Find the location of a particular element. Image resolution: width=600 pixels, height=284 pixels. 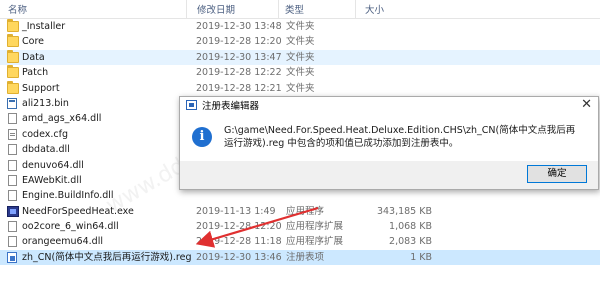

column-type: 类型 is located at coordinates (294, 9).